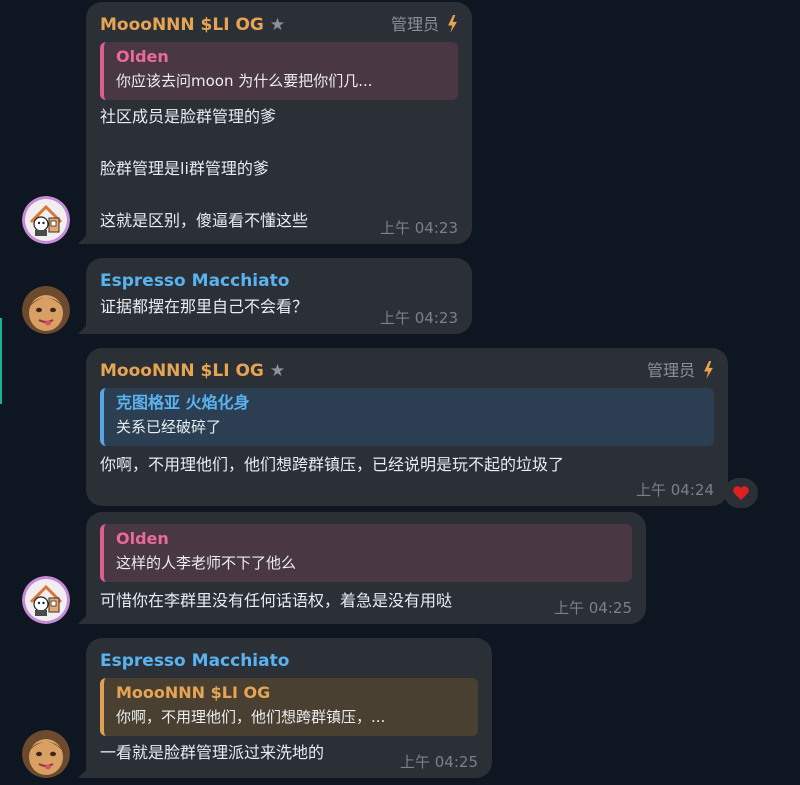 This screenshot has width=800, height=785. I want to click on chat-edge-accent, so click(1, 361).